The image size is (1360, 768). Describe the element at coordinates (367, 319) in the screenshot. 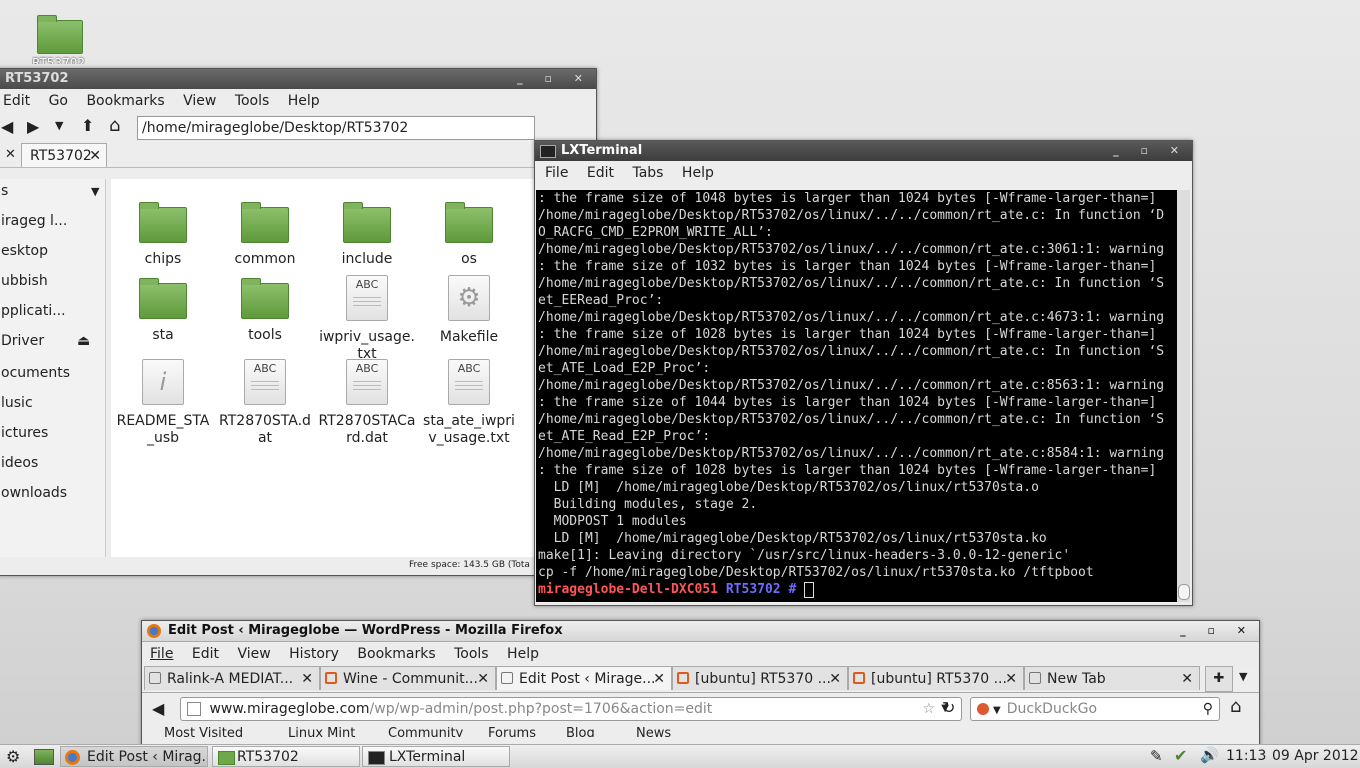

I see `file-item: ABC iwpriv_usage. txt` at that location.